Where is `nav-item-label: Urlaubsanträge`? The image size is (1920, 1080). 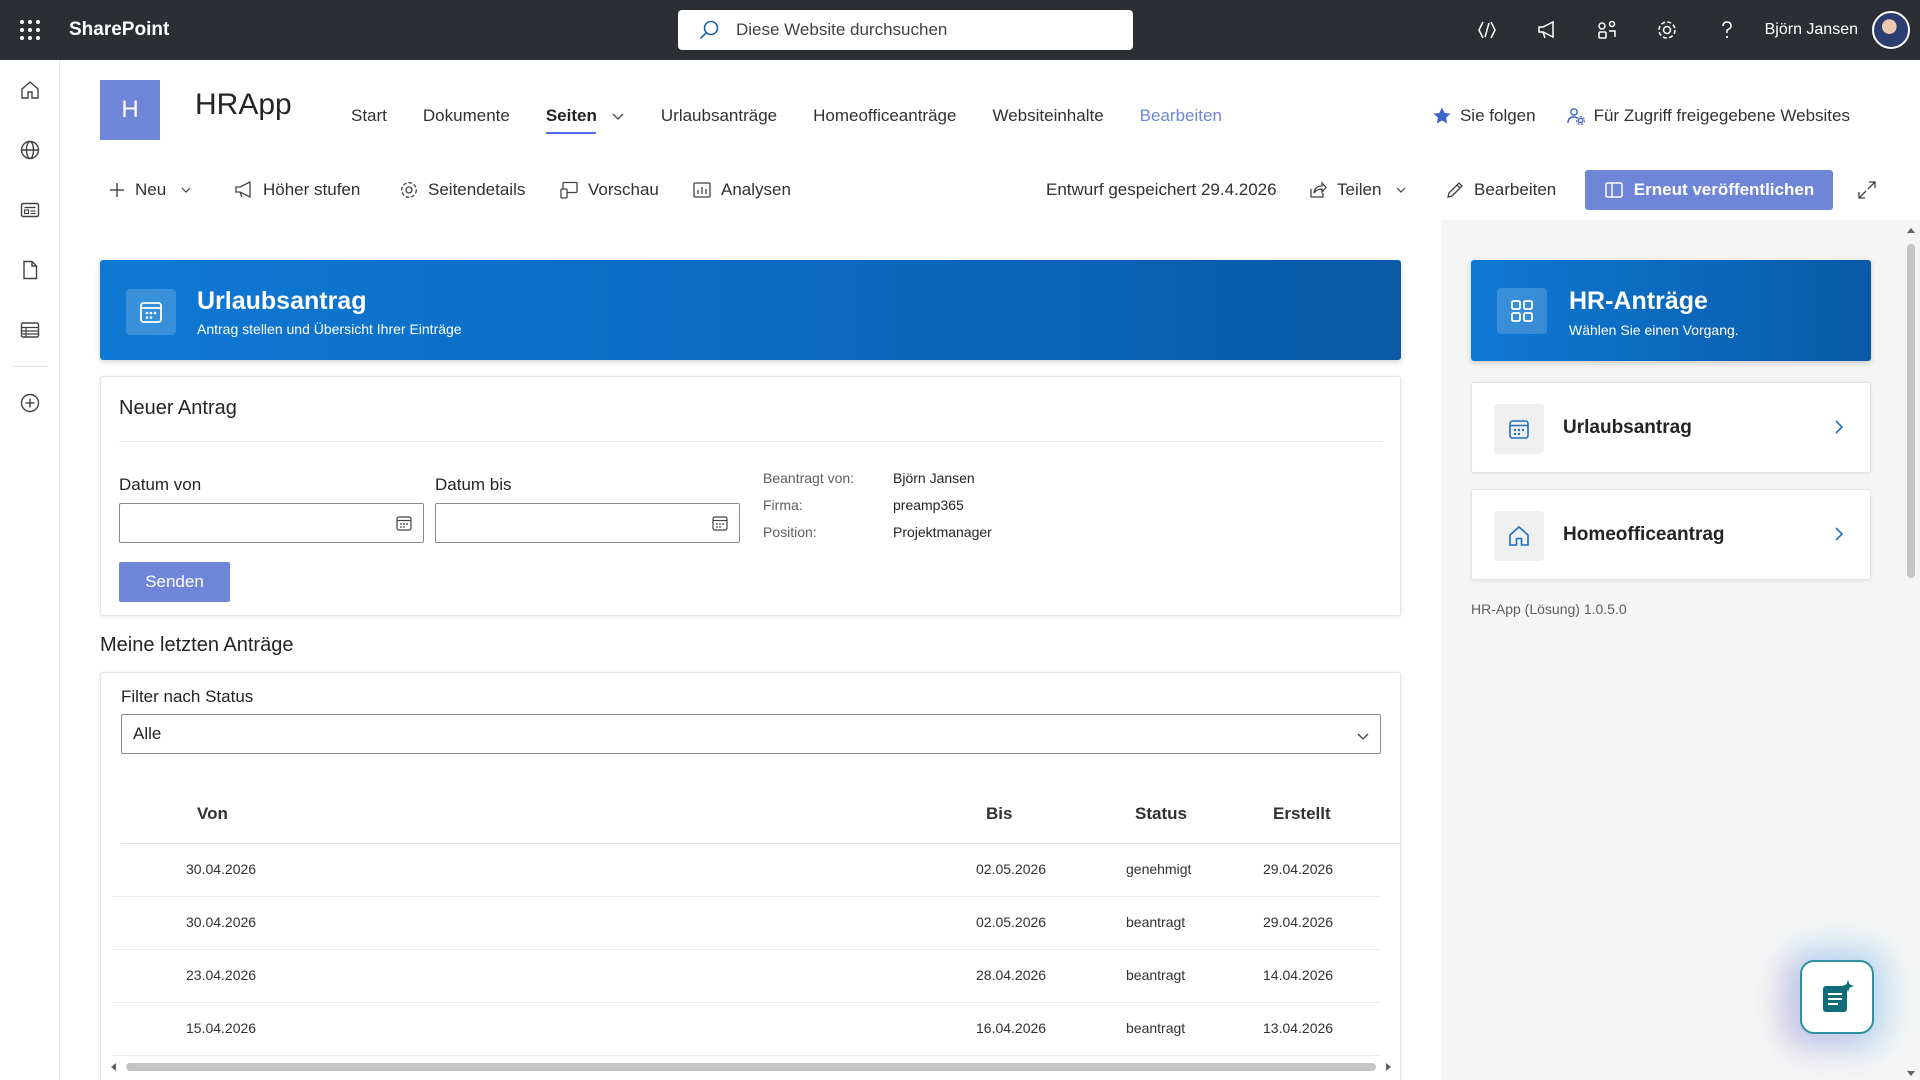 nav-item-label: Urlaubsanträge is located at coordinates (719, 115).